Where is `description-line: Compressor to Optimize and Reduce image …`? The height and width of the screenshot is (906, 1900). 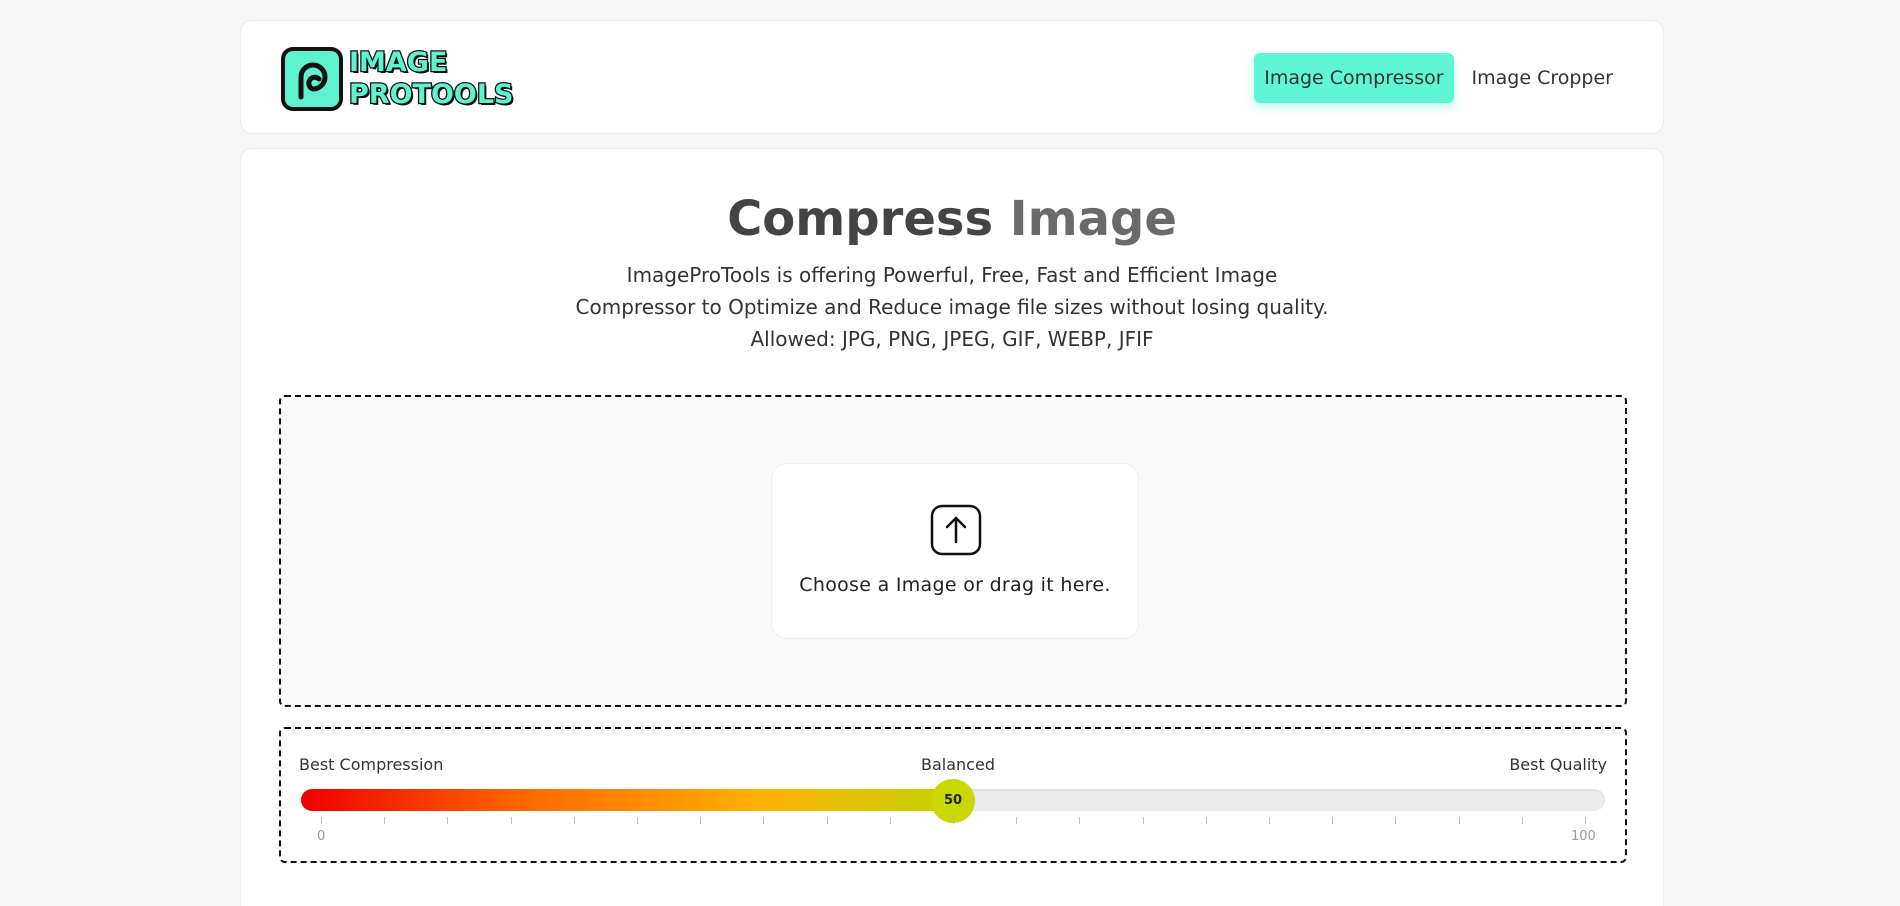 description-line: Compressor to Optimize and Reduce image … is located at coordinates (952, 307).